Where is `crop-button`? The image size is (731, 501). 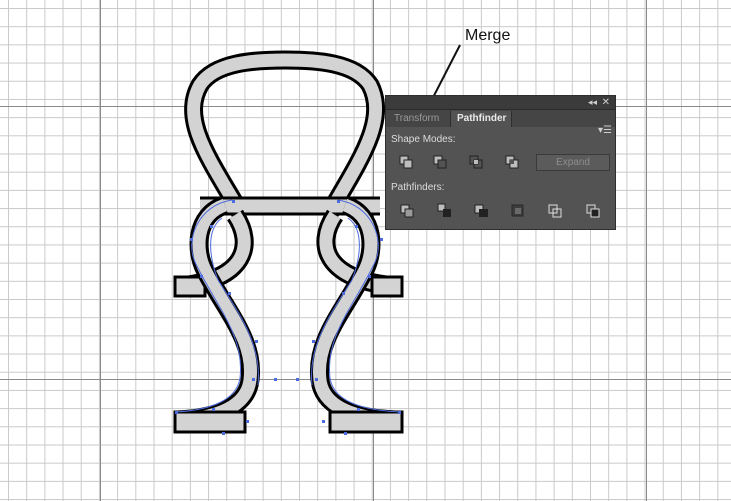 crop-button is located at coordinates (518, 211).